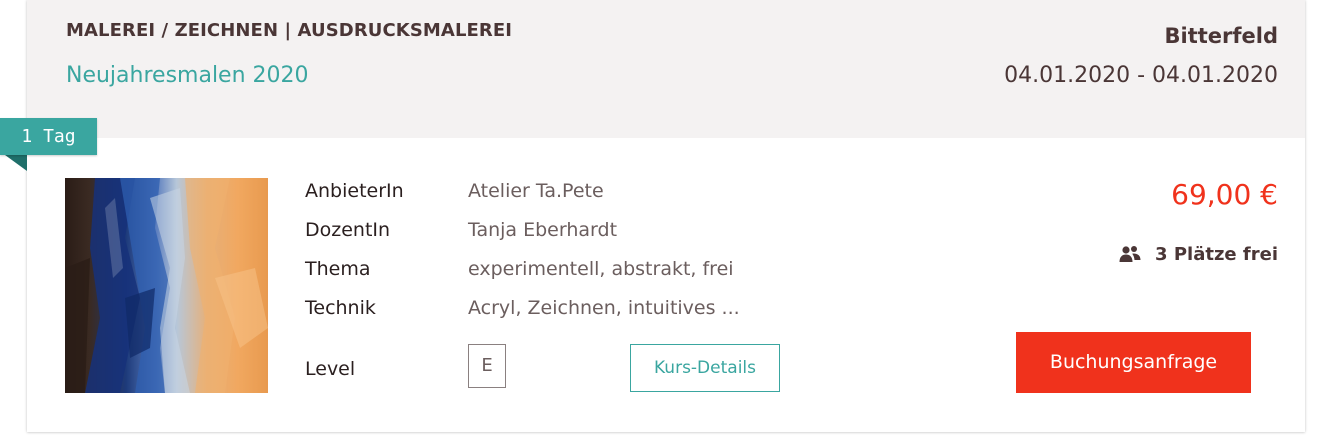 The width and height of the screenshot is (1320, 435). Describe the element at coordinates (601, 269) in the screenshot. I see `detail-value: experimentell, abstrakt, frei` at that location.